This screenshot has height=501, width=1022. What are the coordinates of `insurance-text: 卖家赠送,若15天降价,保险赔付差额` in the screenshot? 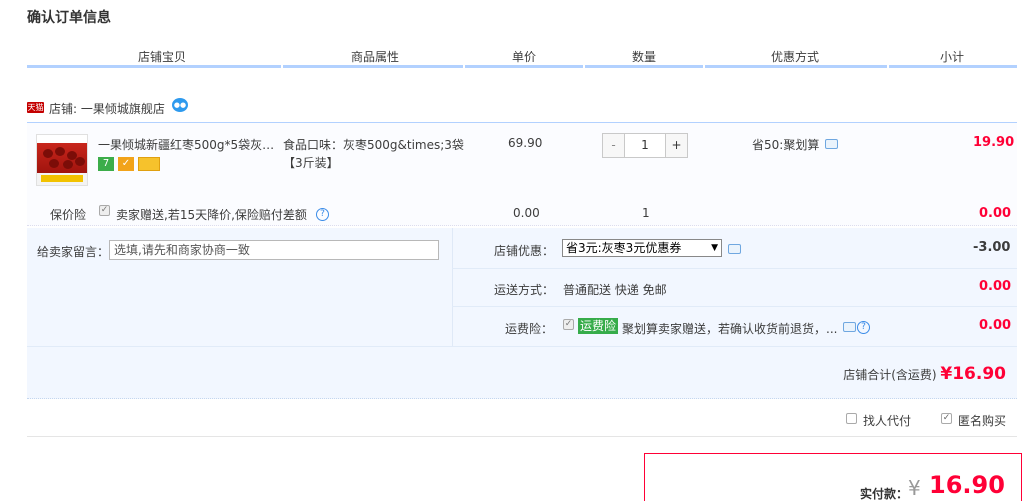 It's located at (211, 215).